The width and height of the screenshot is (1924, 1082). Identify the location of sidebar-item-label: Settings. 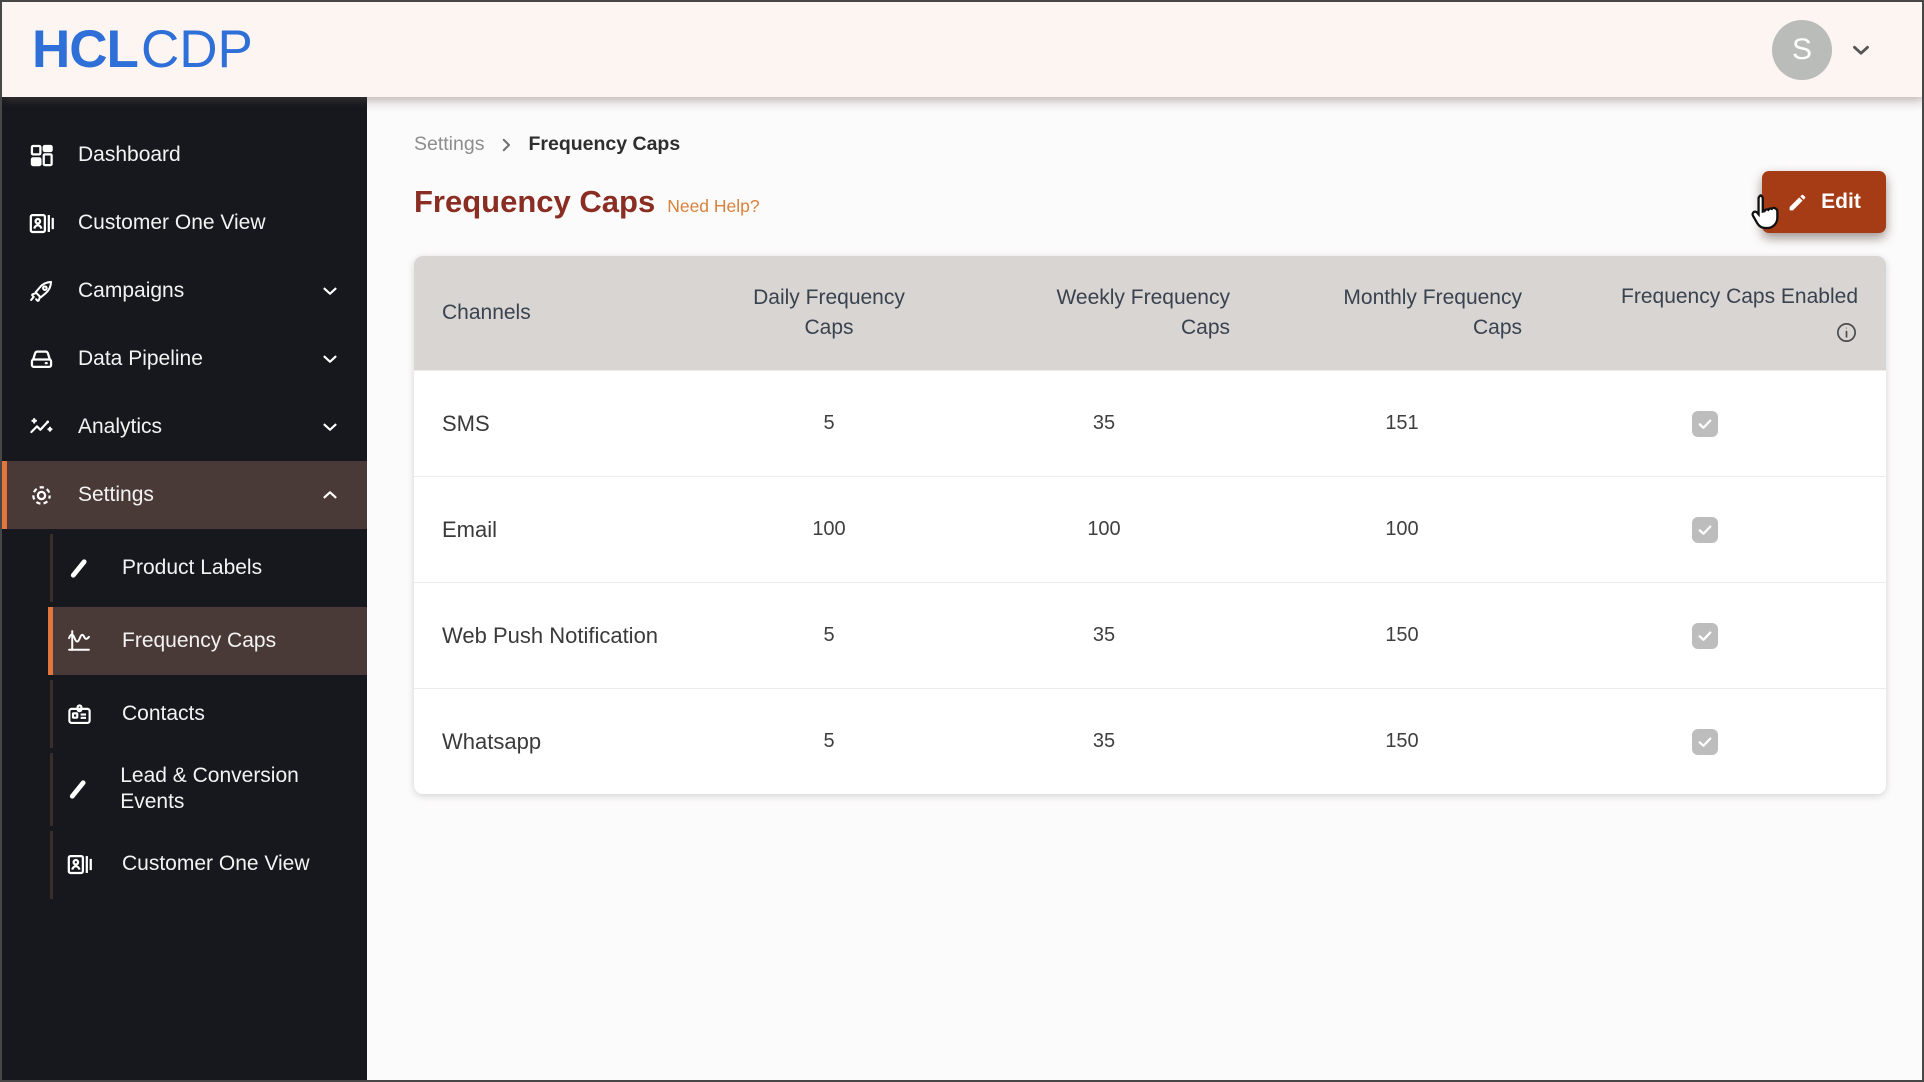
(116, 494).